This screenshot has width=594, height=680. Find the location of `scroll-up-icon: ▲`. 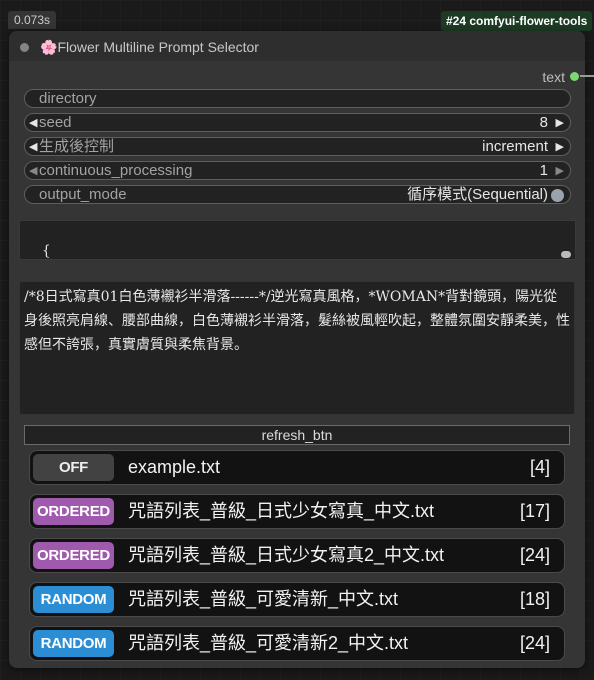

scroll-up-icon: ▲ is located at coordinates (575, 236).